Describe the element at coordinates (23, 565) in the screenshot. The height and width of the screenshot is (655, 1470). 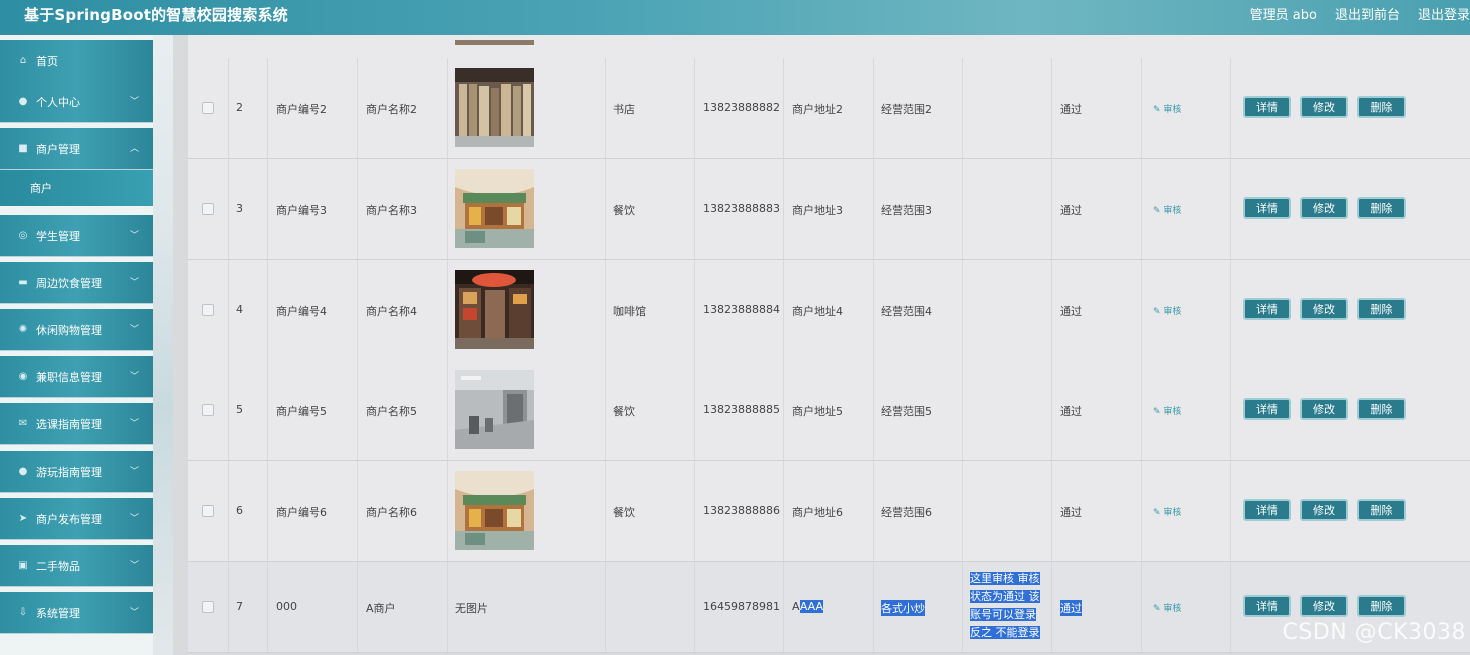
I see `secondhand-icon: ▣` at that location.